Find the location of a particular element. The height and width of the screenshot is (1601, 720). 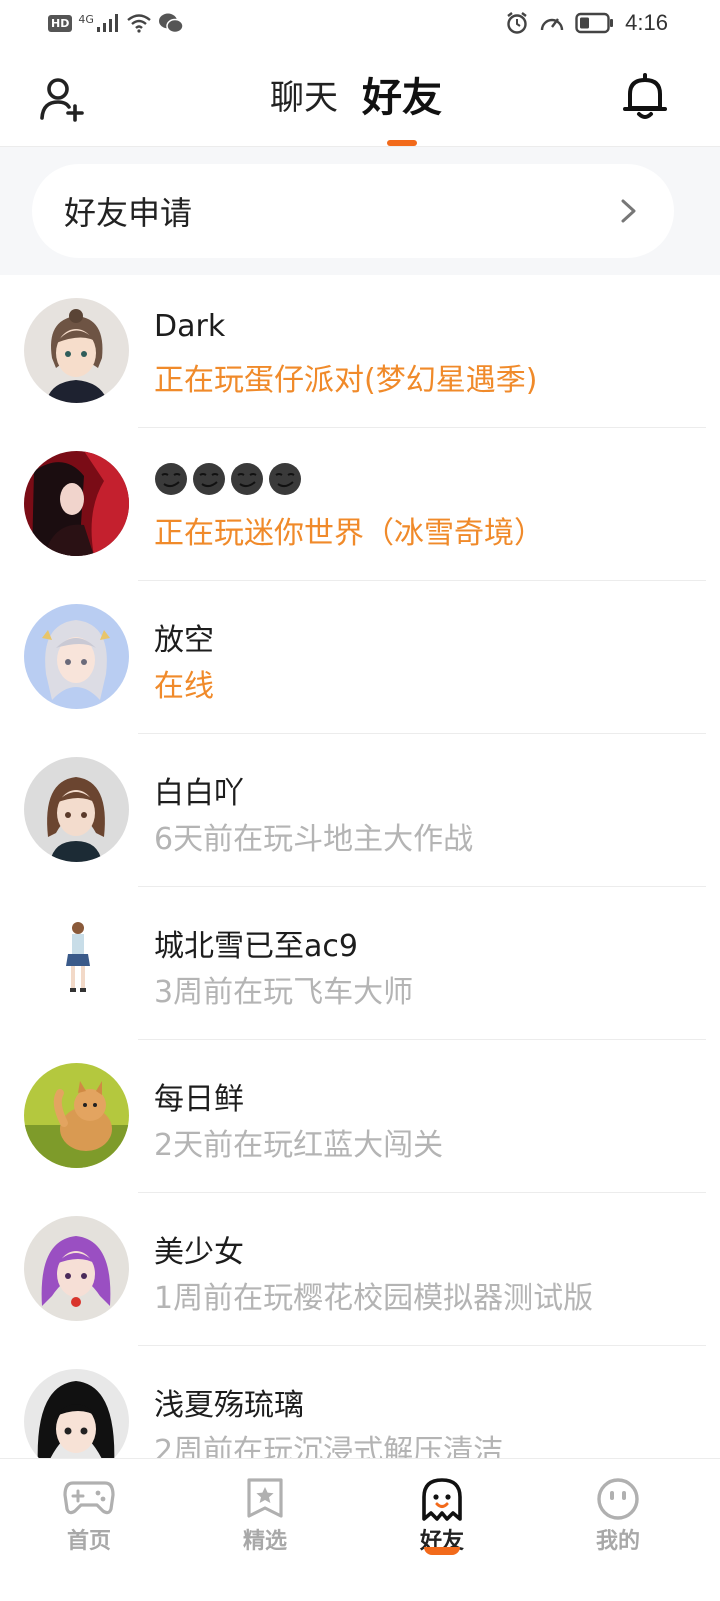

friend-name: 城北雪已至ac9 is located at coordinates (256, 946).